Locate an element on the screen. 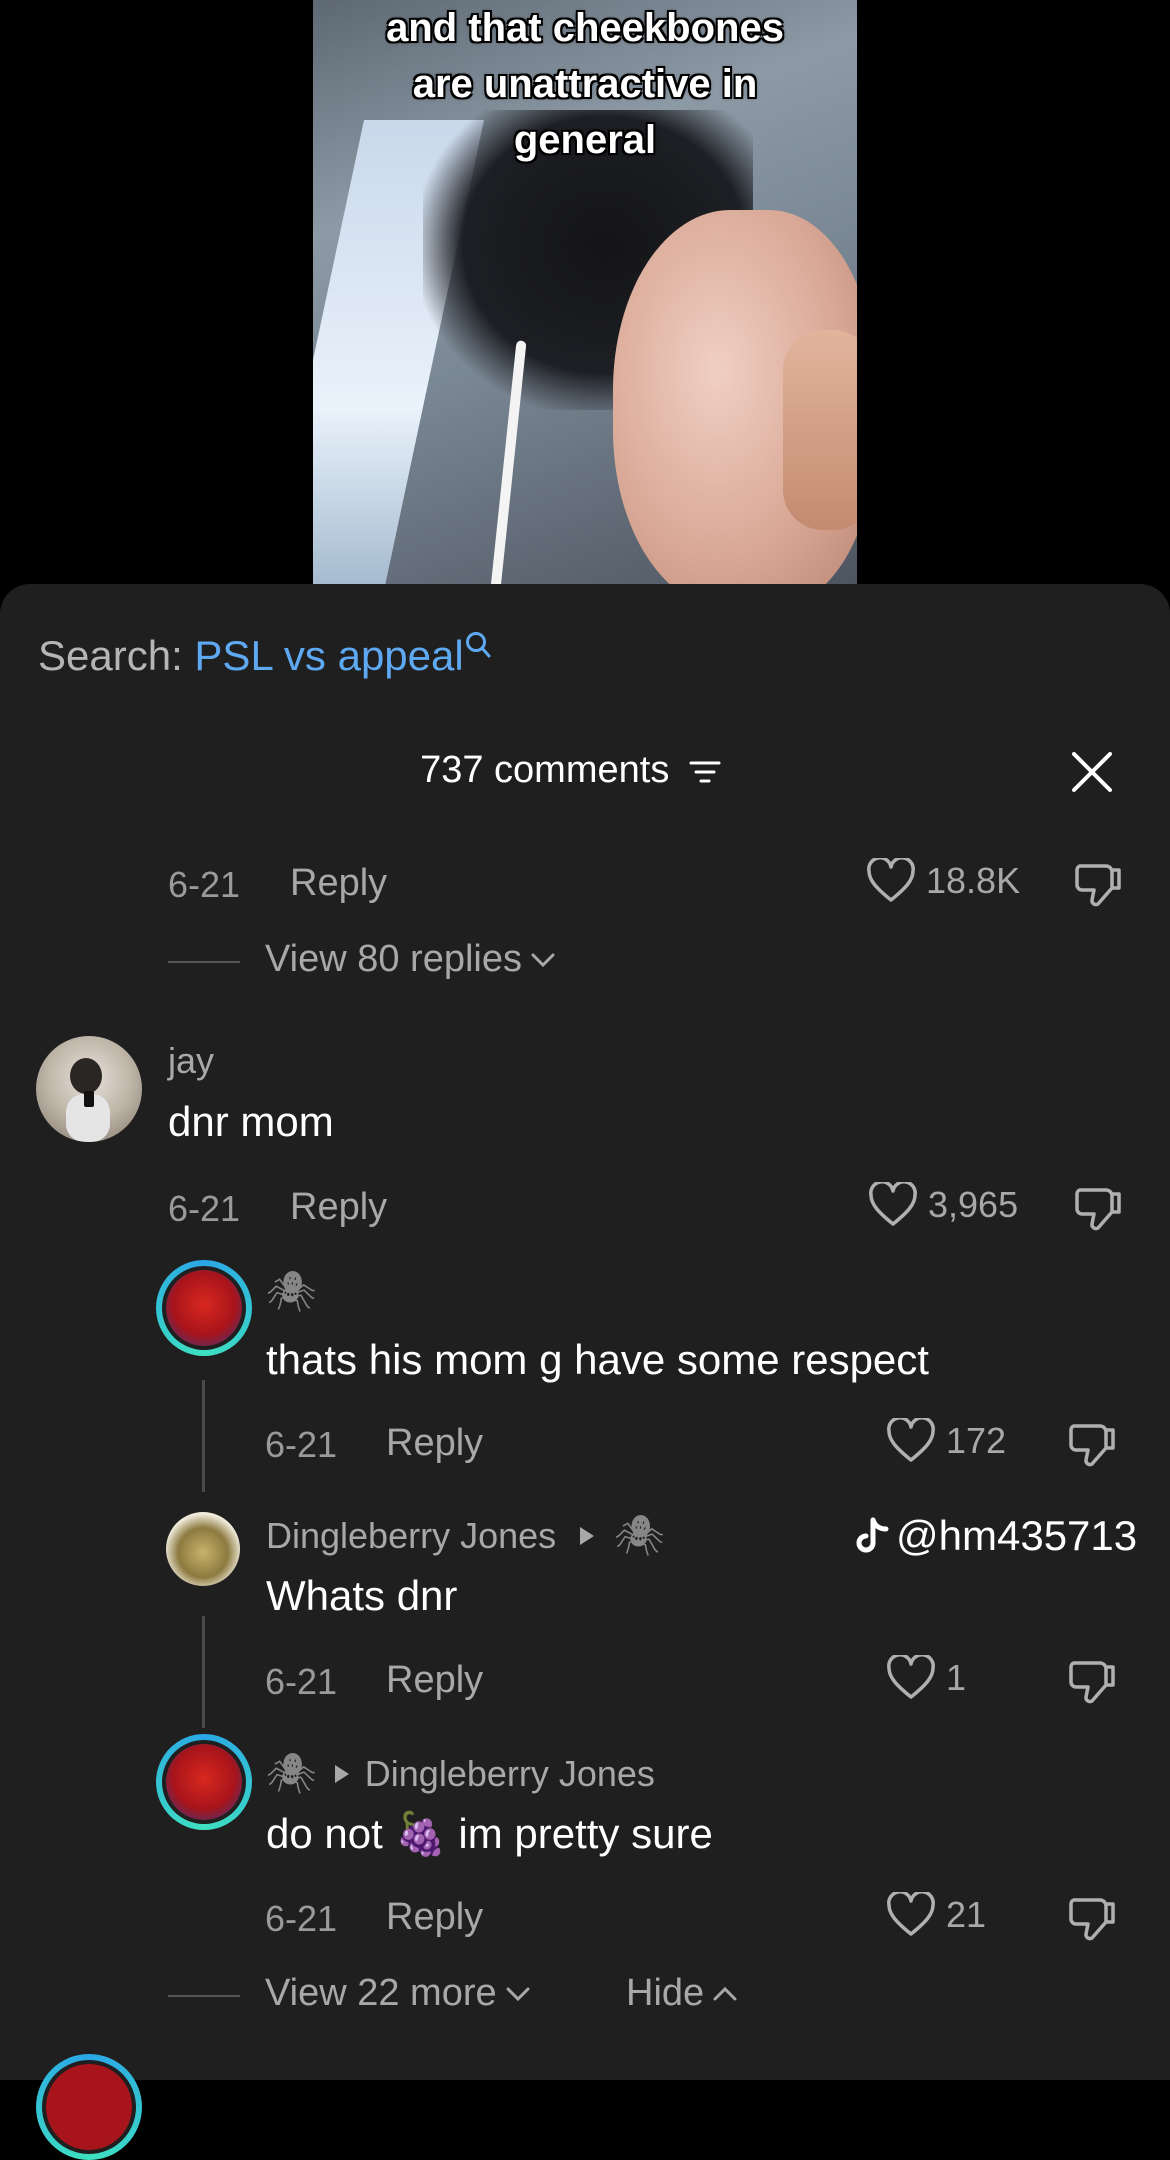 The image size is (1170, 2160). reply-to-username: 🕷 is located at coordinates (639, 1536).